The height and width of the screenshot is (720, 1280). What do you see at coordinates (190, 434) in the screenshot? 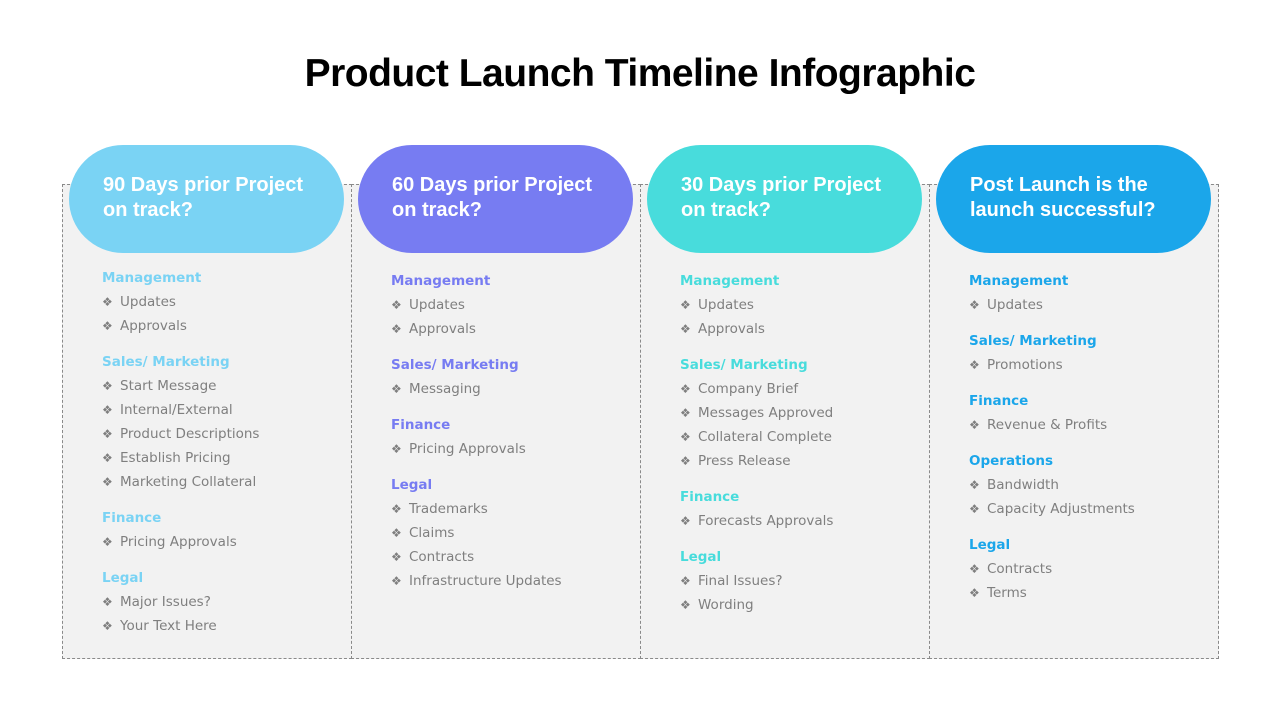
I see `list-item-text: Product Descriptions` at bounding box center [190, 434].